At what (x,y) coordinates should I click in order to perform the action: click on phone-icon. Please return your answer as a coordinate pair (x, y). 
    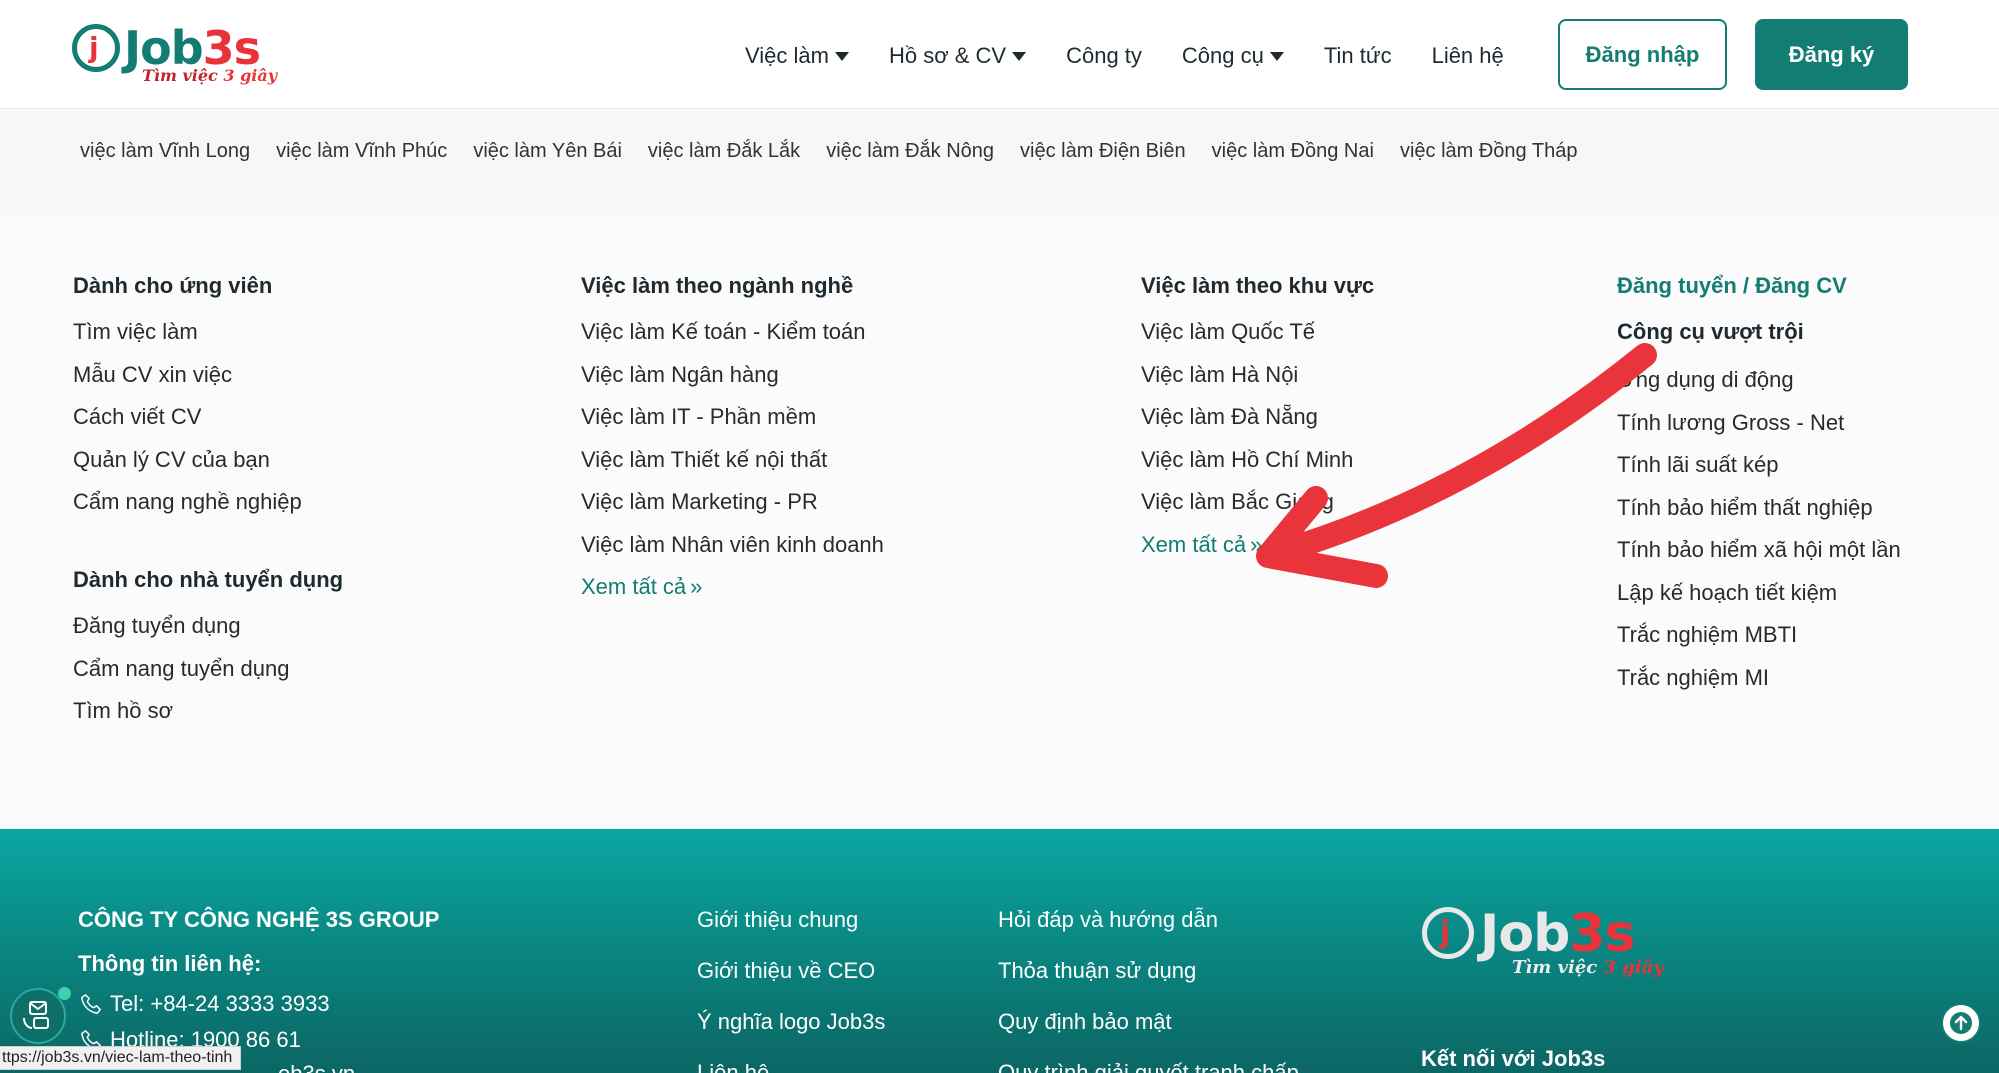
    Looking at the image, I should click on (91, 1003).